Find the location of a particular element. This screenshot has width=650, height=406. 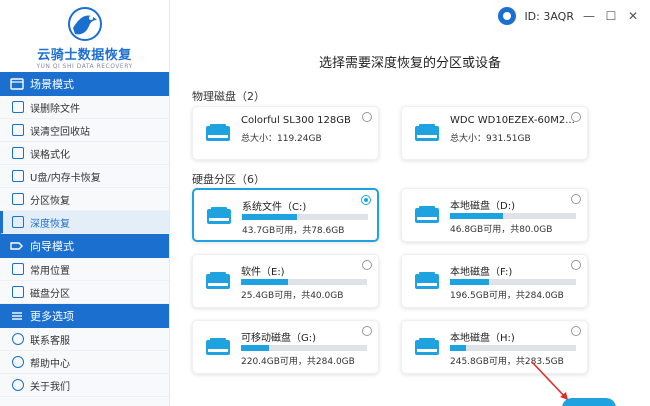

partition-name: 可移动磁盘（G:) is located at coordinates (279, 338).